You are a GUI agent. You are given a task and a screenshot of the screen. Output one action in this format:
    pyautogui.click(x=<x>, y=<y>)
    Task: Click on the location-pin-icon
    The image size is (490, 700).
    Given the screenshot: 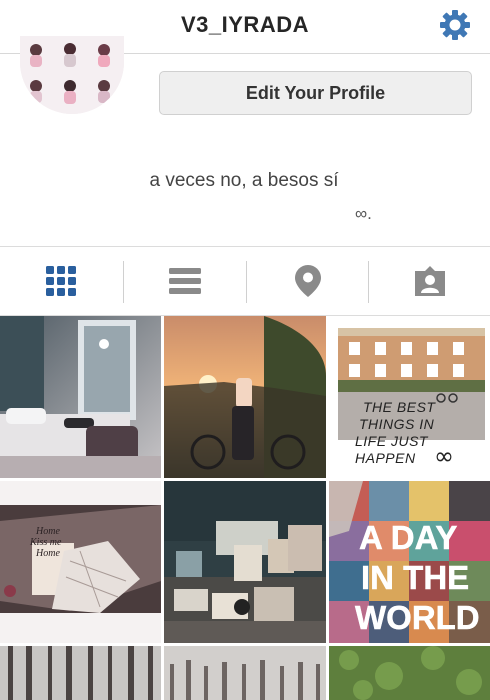 What is the action you would take?
    pyautogui.click(x=308, y=281)
    